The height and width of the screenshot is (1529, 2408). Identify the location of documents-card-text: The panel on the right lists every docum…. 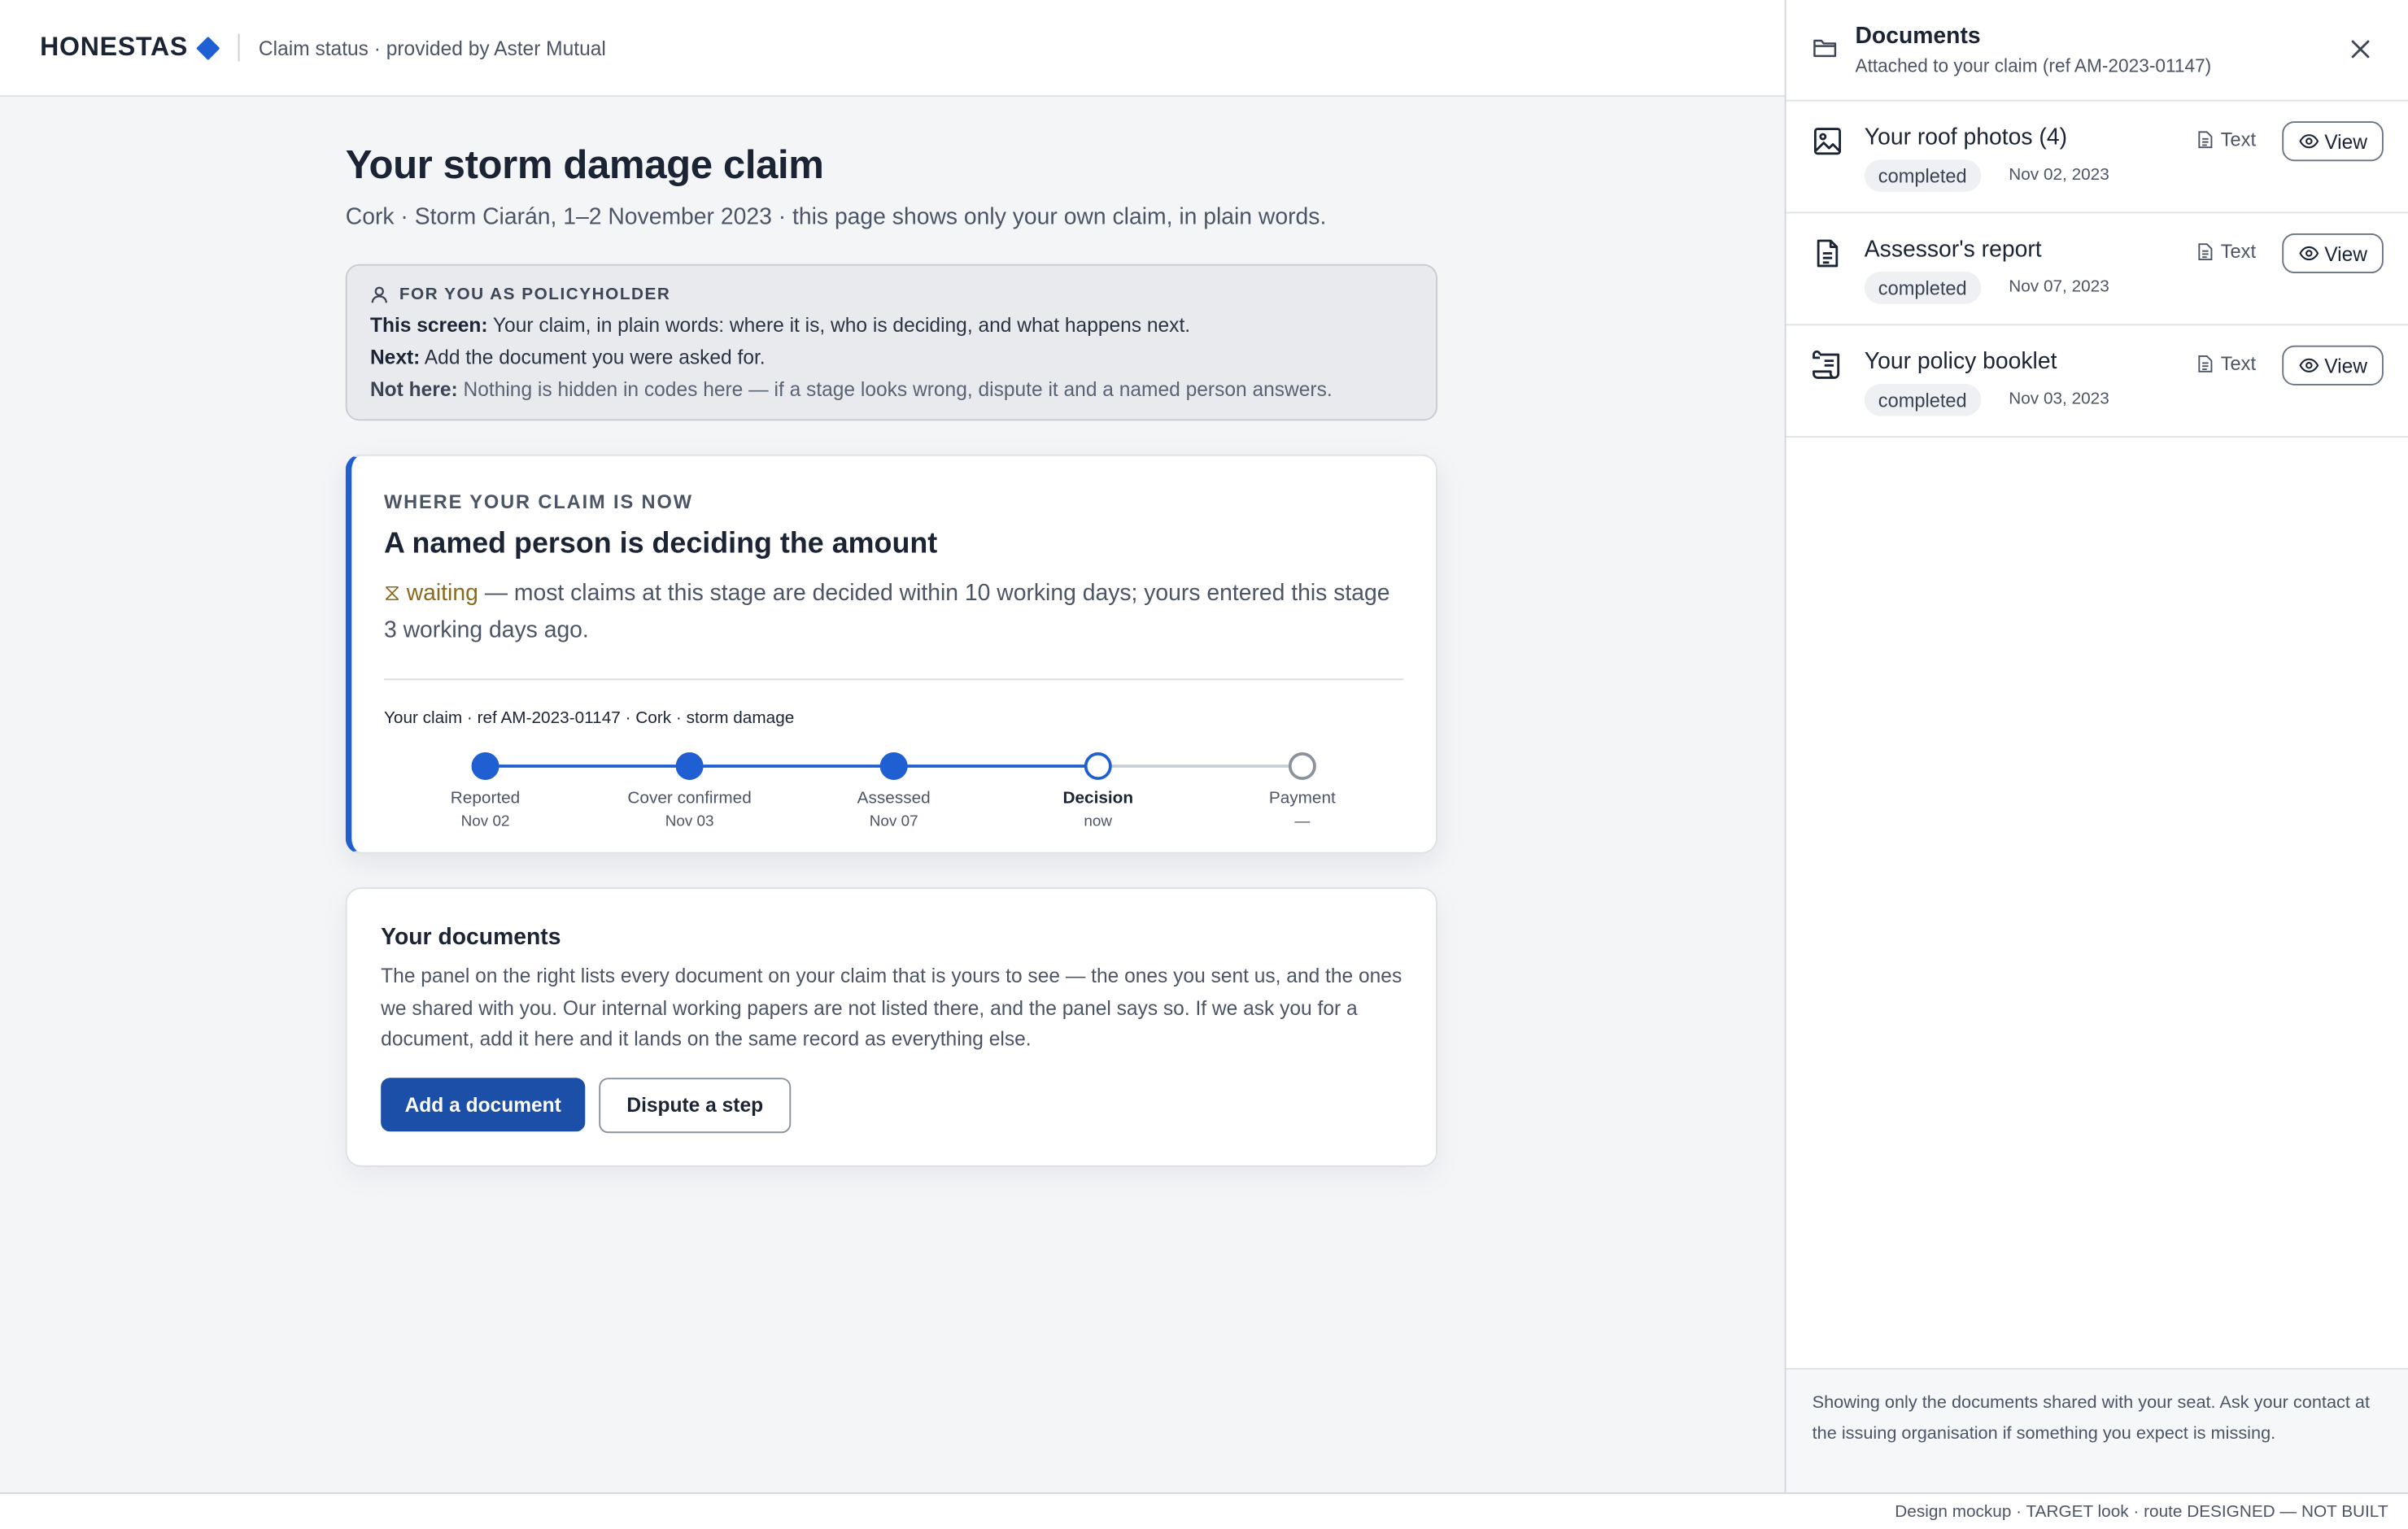
(891, 1007).